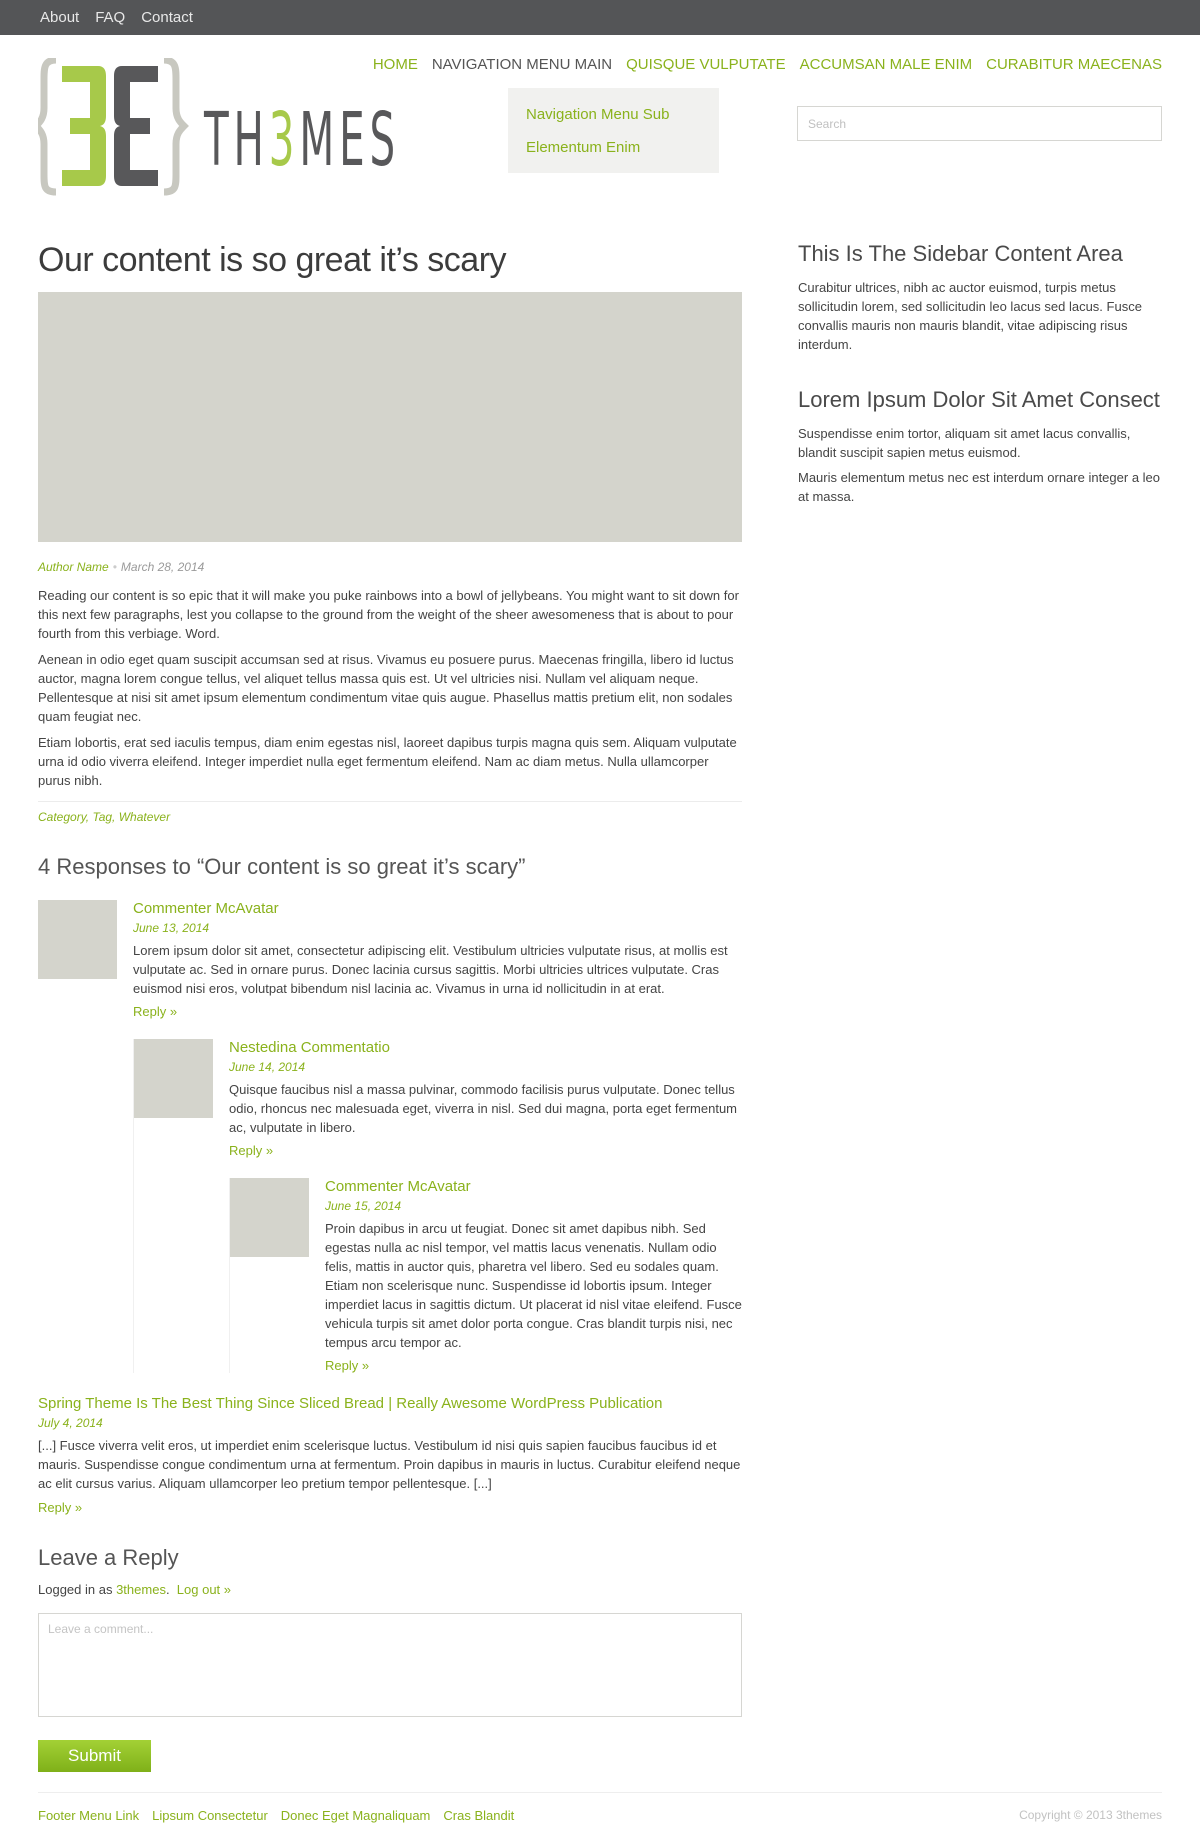 This screenshot has height=1838, width=1200. I want to click on submenu-item-navigation-menu-sub: Navigation Menu Sub, so click(613, 114).